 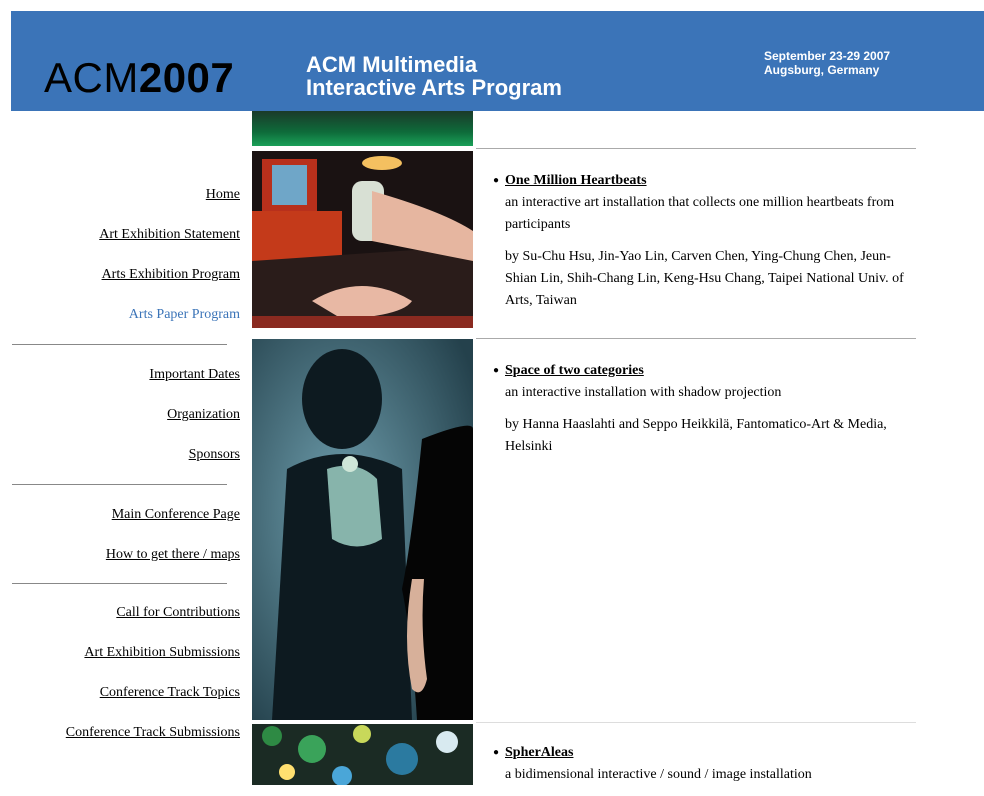 What do you see at coordinates (214, 455) in the screenshot?
I see `nav-sponsors: Sponsors` at bounding box center [214, 455].